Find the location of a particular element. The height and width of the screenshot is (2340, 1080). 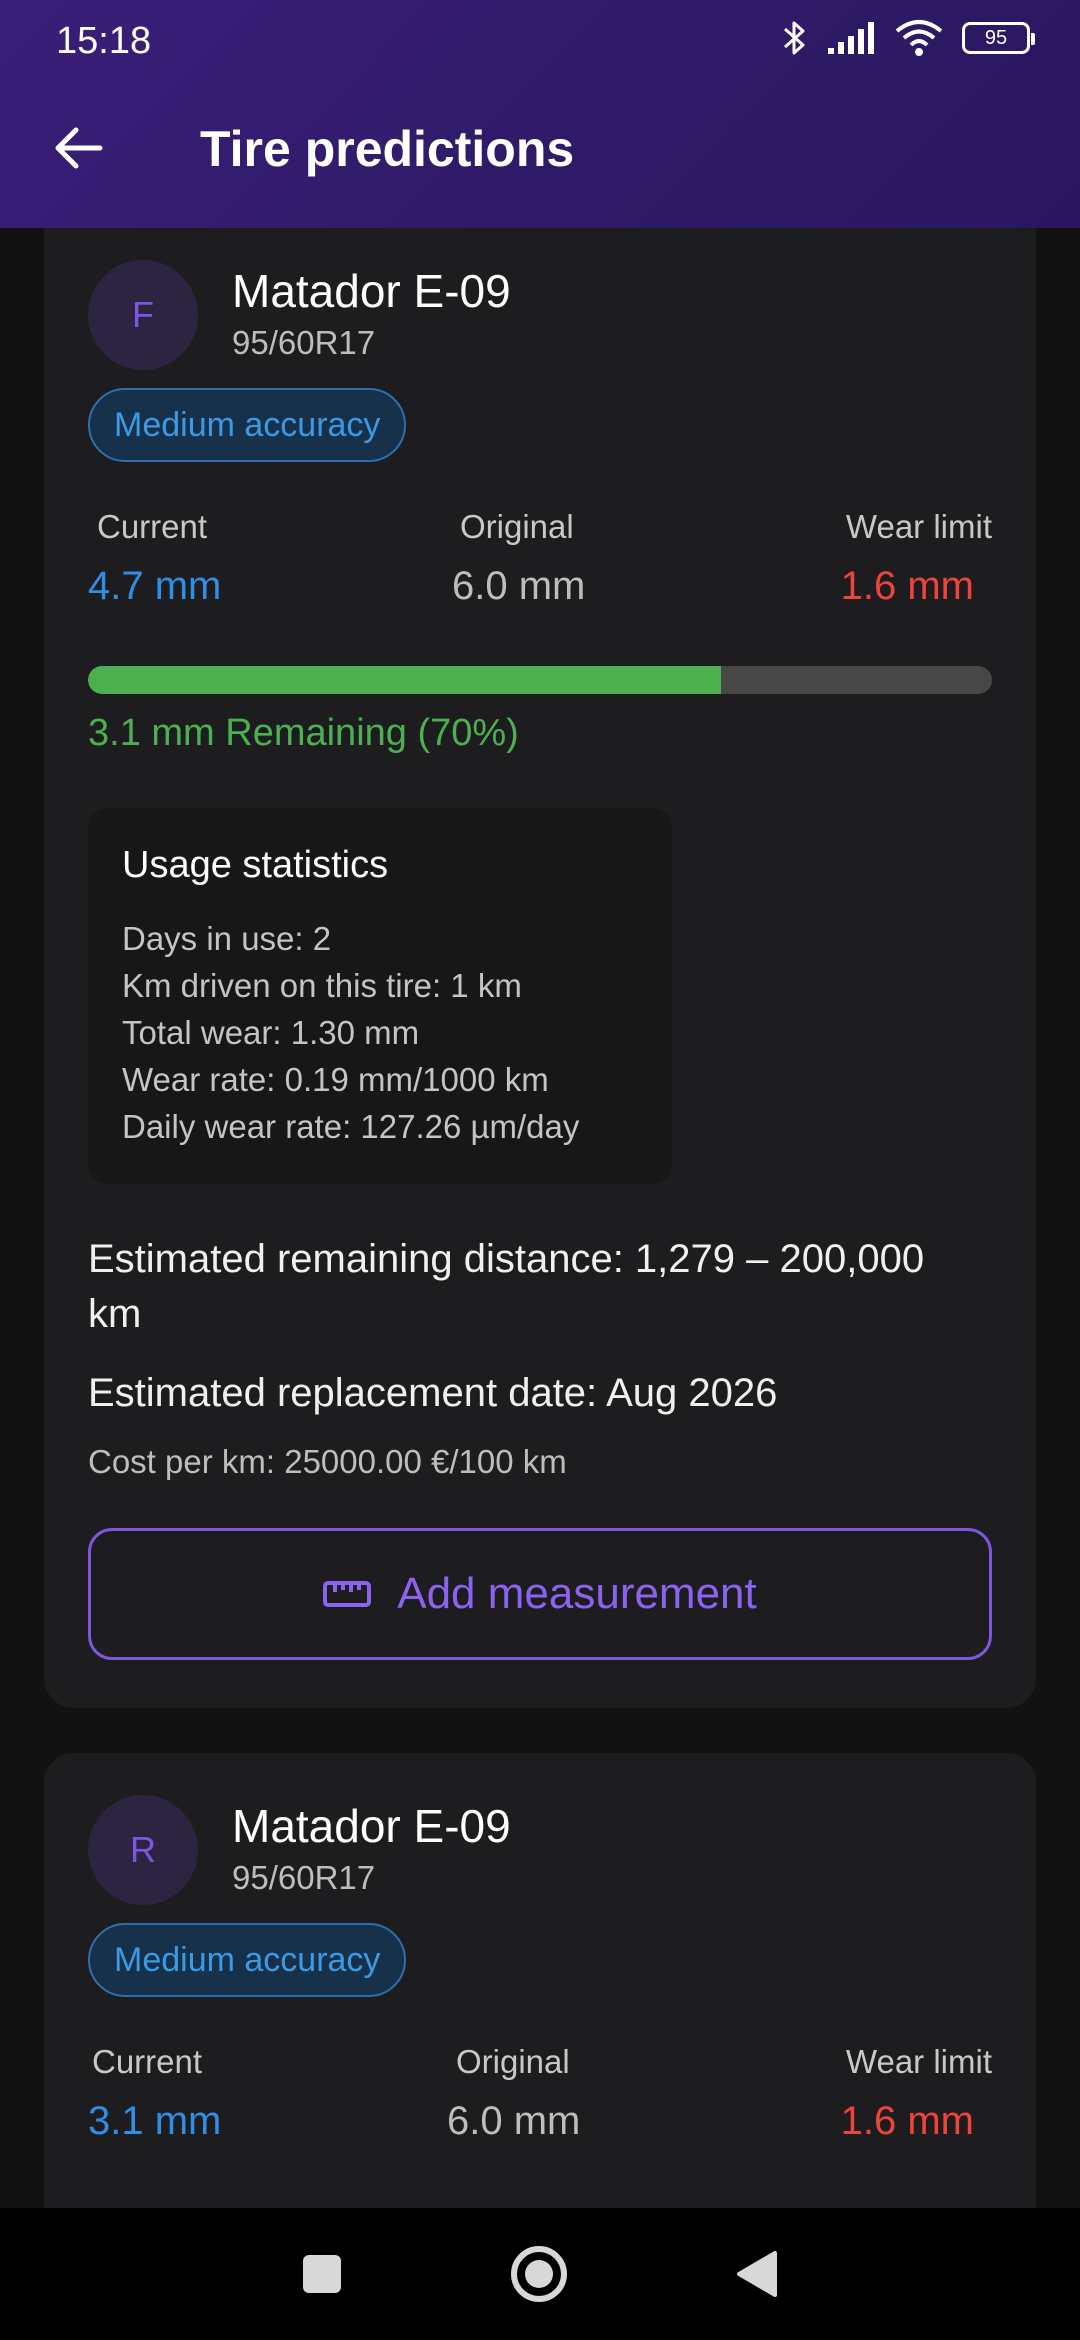

tread-progress-fill is located at coordinates (404, 680).